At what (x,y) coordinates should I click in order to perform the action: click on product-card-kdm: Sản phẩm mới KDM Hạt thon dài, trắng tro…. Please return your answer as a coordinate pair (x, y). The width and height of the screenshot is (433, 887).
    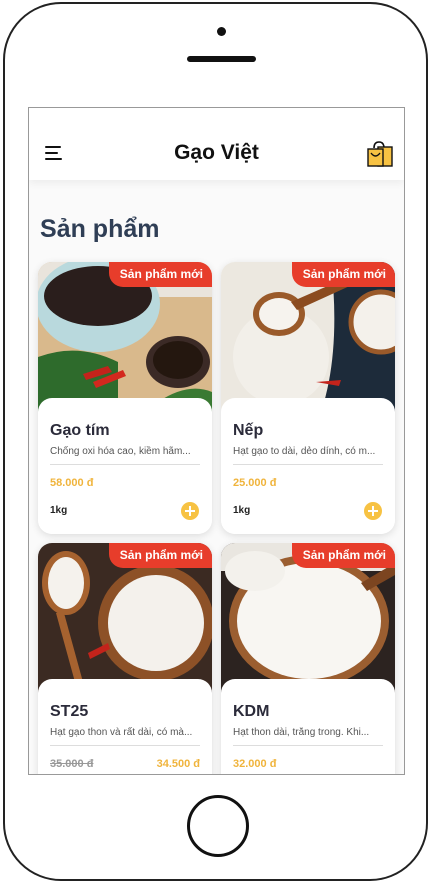
    Looking at the image, I should click on (308, 658).